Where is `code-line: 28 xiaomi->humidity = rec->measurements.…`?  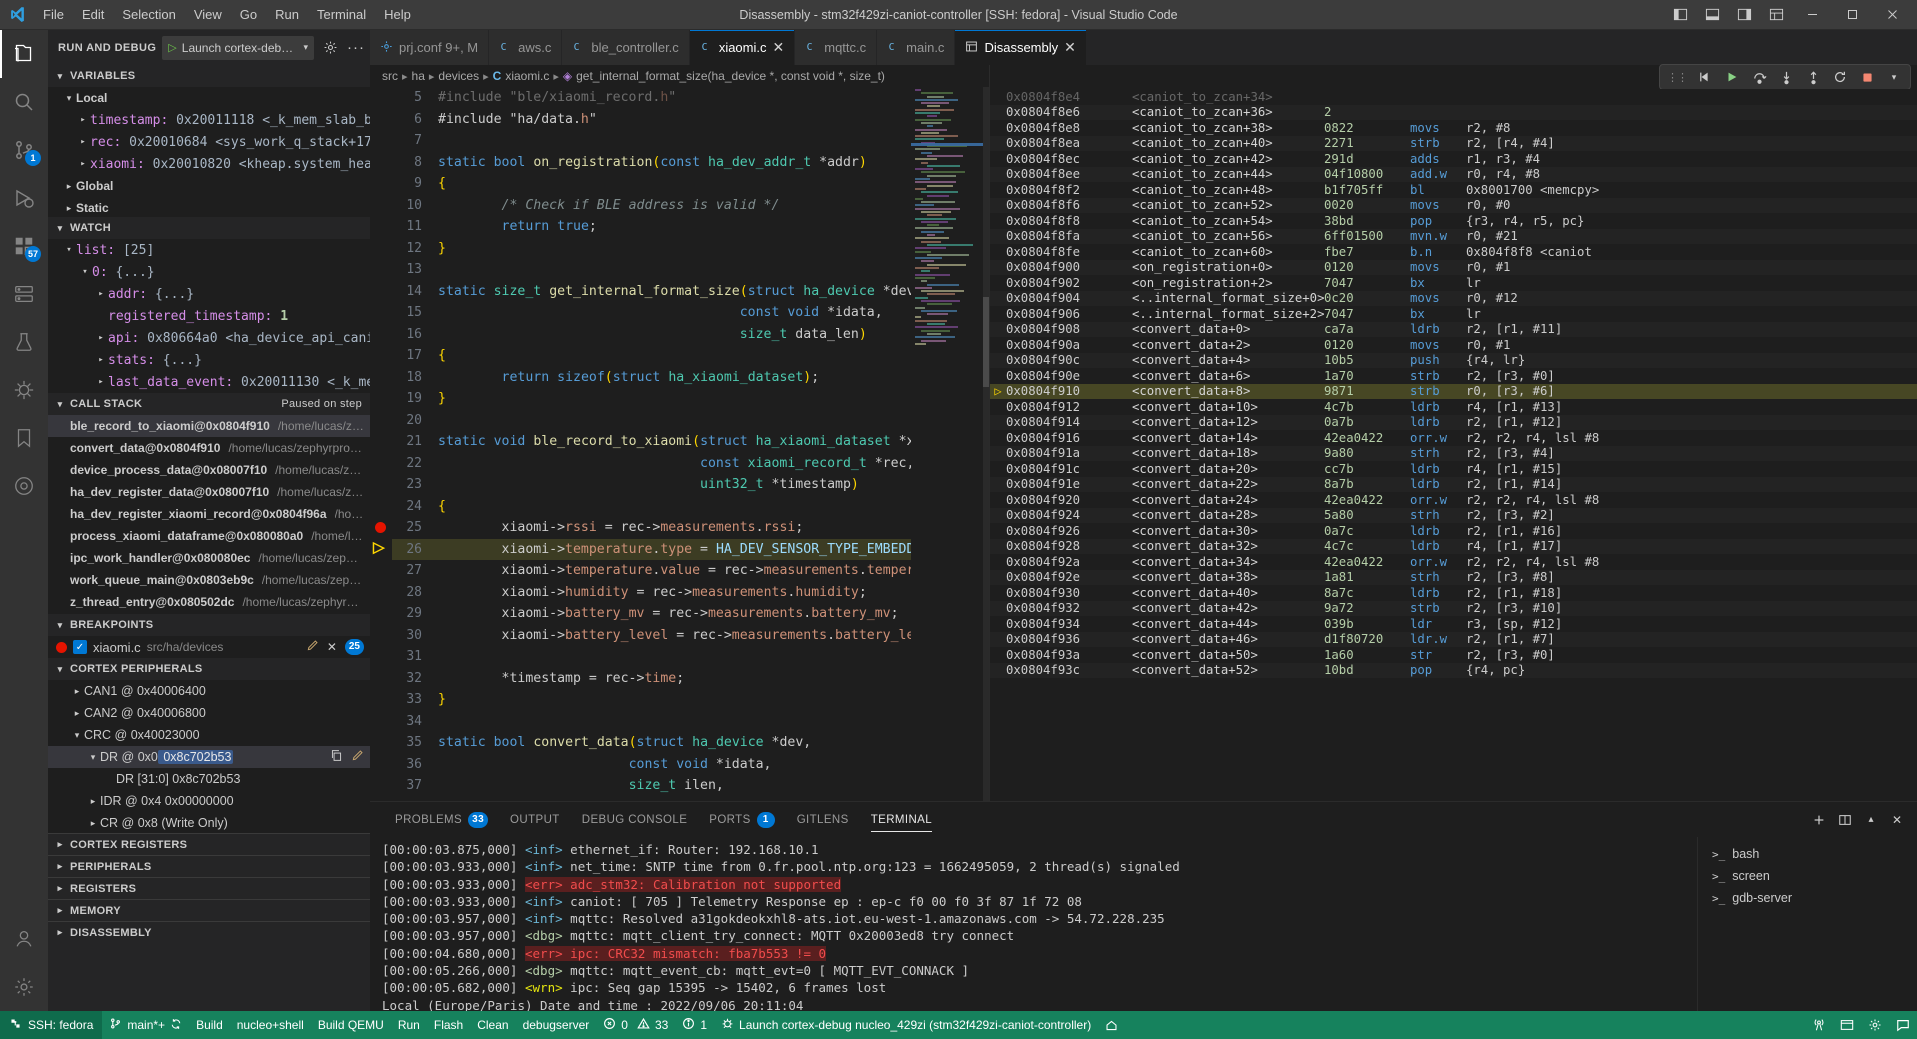 code-line: 28 xiaomi->humidity = rec->measurements.… is located at coordinates (651, 593).